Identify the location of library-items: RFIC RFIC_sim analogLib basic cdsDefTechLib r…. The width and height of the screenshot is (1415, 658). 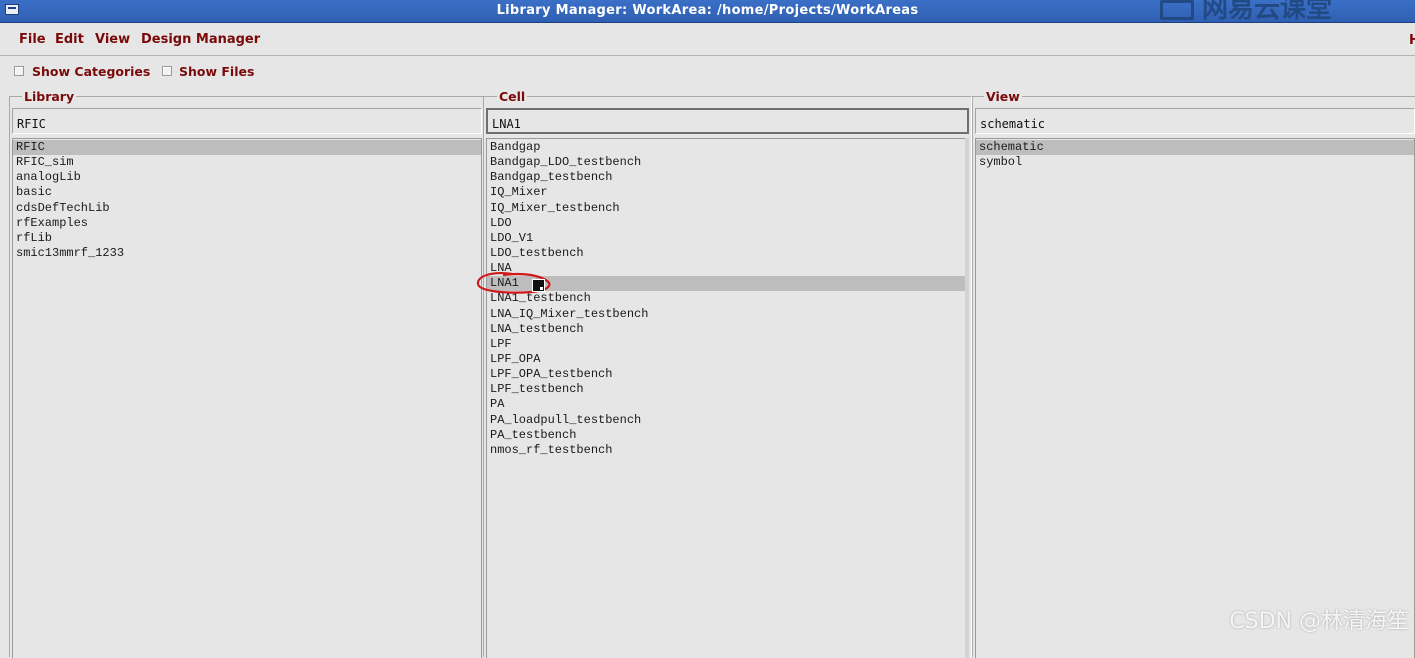
(247, 200).